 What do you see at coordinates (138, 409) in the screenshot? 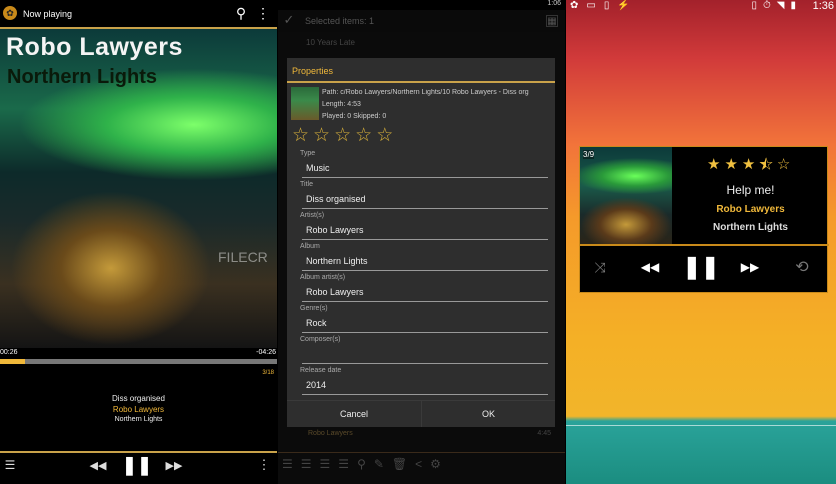
I see `artist-name: Robo Lawyers` at bounding box center [138, 409].